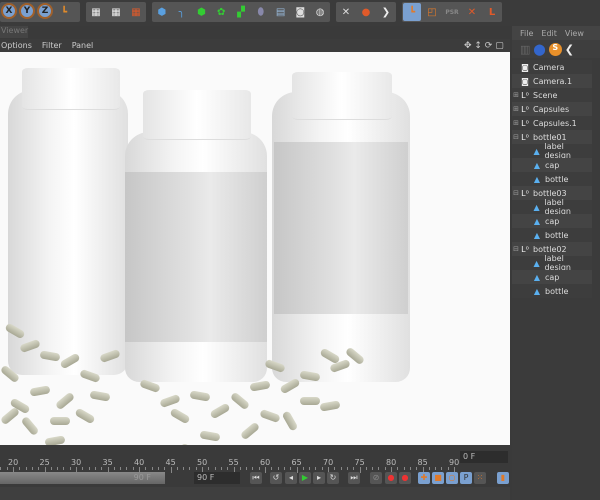 This screenshot has height=500, width=600. I want to click on outliner-item: ◙ Camera, so click(552, 67).